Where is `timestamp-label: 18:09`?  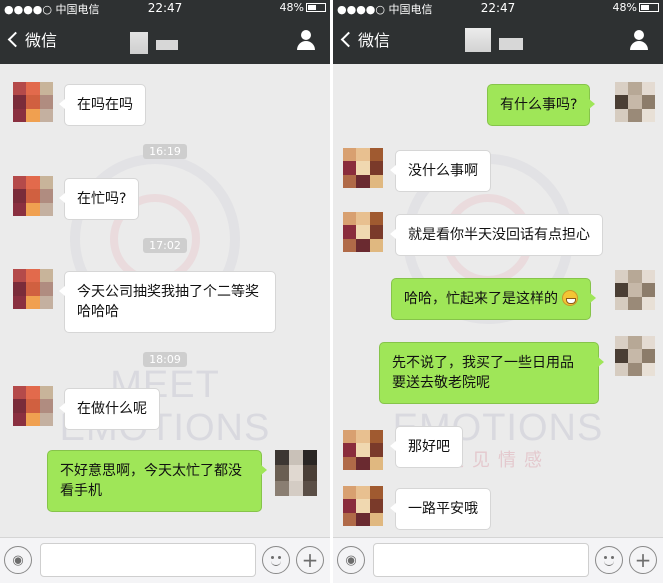 timestamp-label: 18:09 is located at coordinates (165, 359).